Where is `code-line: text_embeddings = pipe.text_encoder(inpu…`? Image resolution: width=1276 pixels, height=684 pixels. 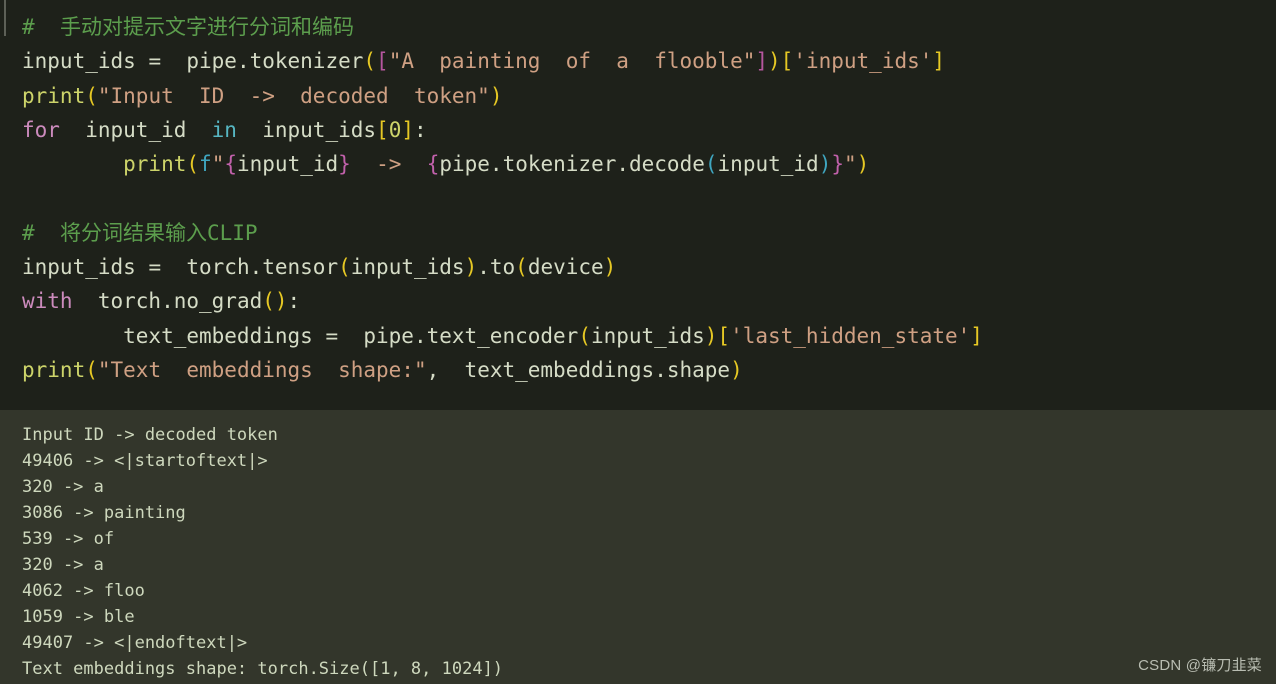 code-line: text_embeddings = pipe.text_encoder(inpu… is located at coordinates (638, 336).